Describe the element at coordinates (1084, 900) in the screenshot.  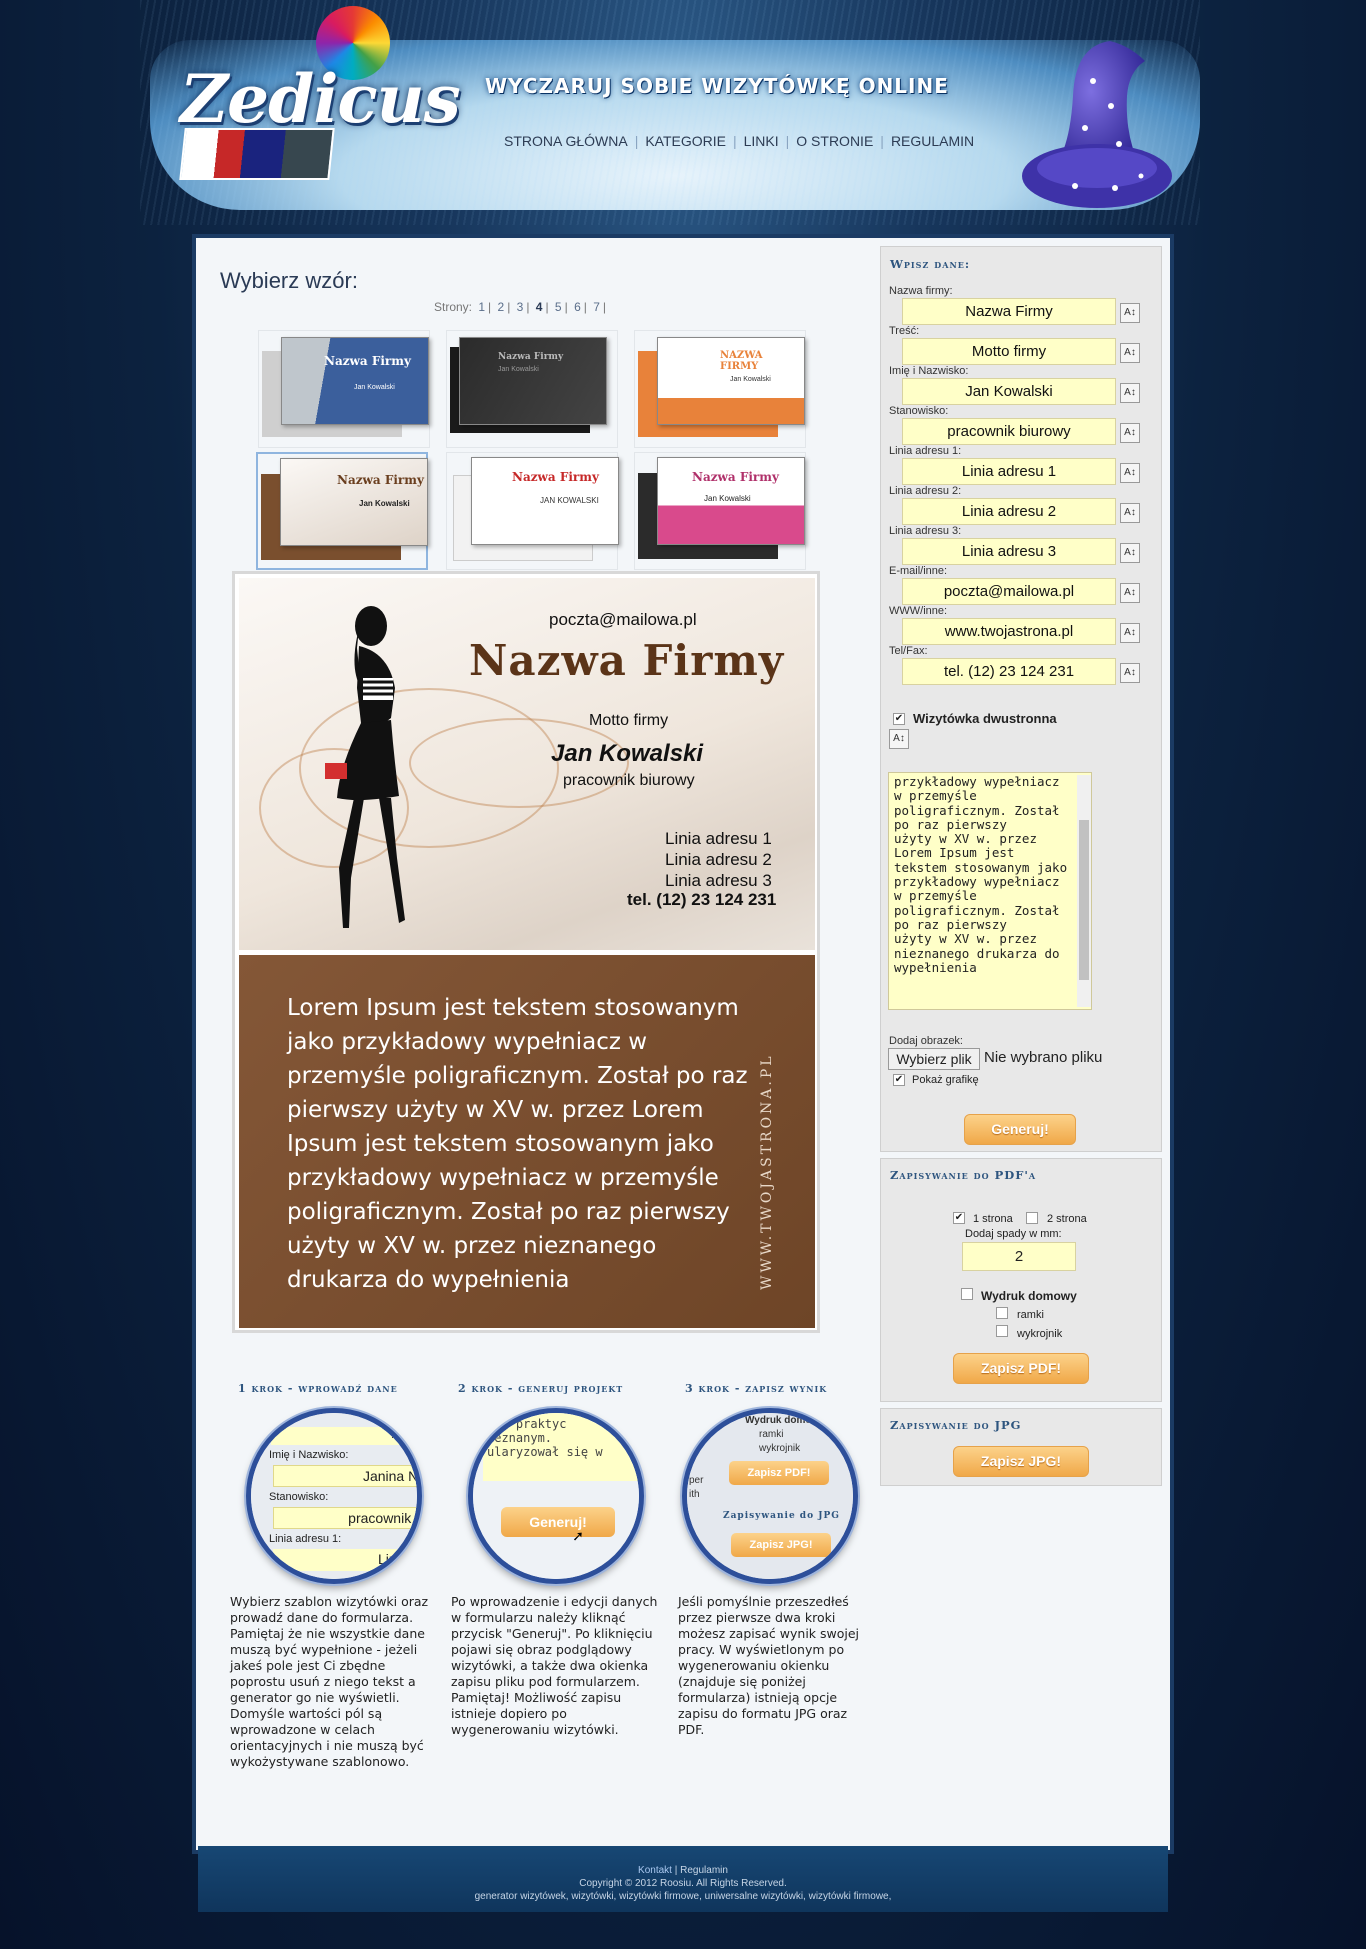
I see `textarea-scrollbar-thumb` at that location.